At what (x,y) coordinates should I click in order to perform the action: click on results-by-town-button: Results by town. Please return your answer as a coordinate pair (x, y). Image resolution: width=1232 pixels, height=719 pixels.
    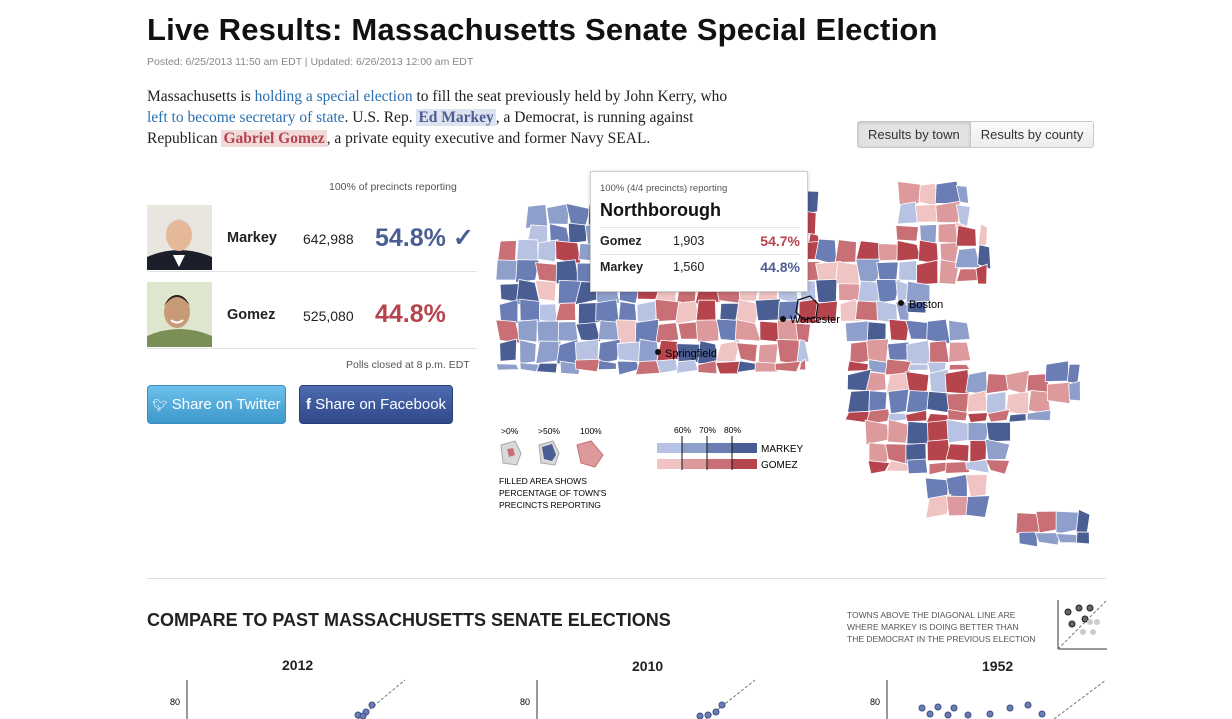
    Looking at the image, I should click on (914, 134).